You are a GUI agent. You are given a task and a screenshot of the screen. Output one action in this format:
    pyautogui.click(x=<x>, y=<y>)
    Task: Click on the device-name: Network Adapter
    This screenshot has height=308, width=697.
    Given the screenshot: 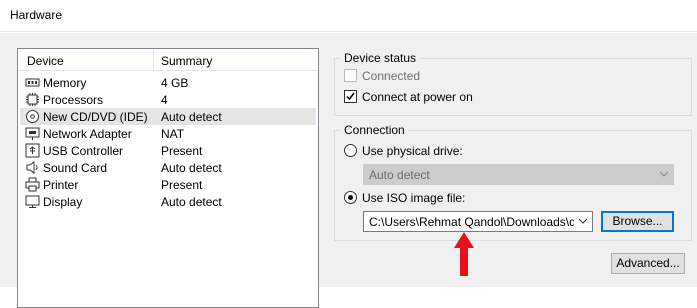 What is the action you would take?
    pyautogui.click(x=87, y=134)
    